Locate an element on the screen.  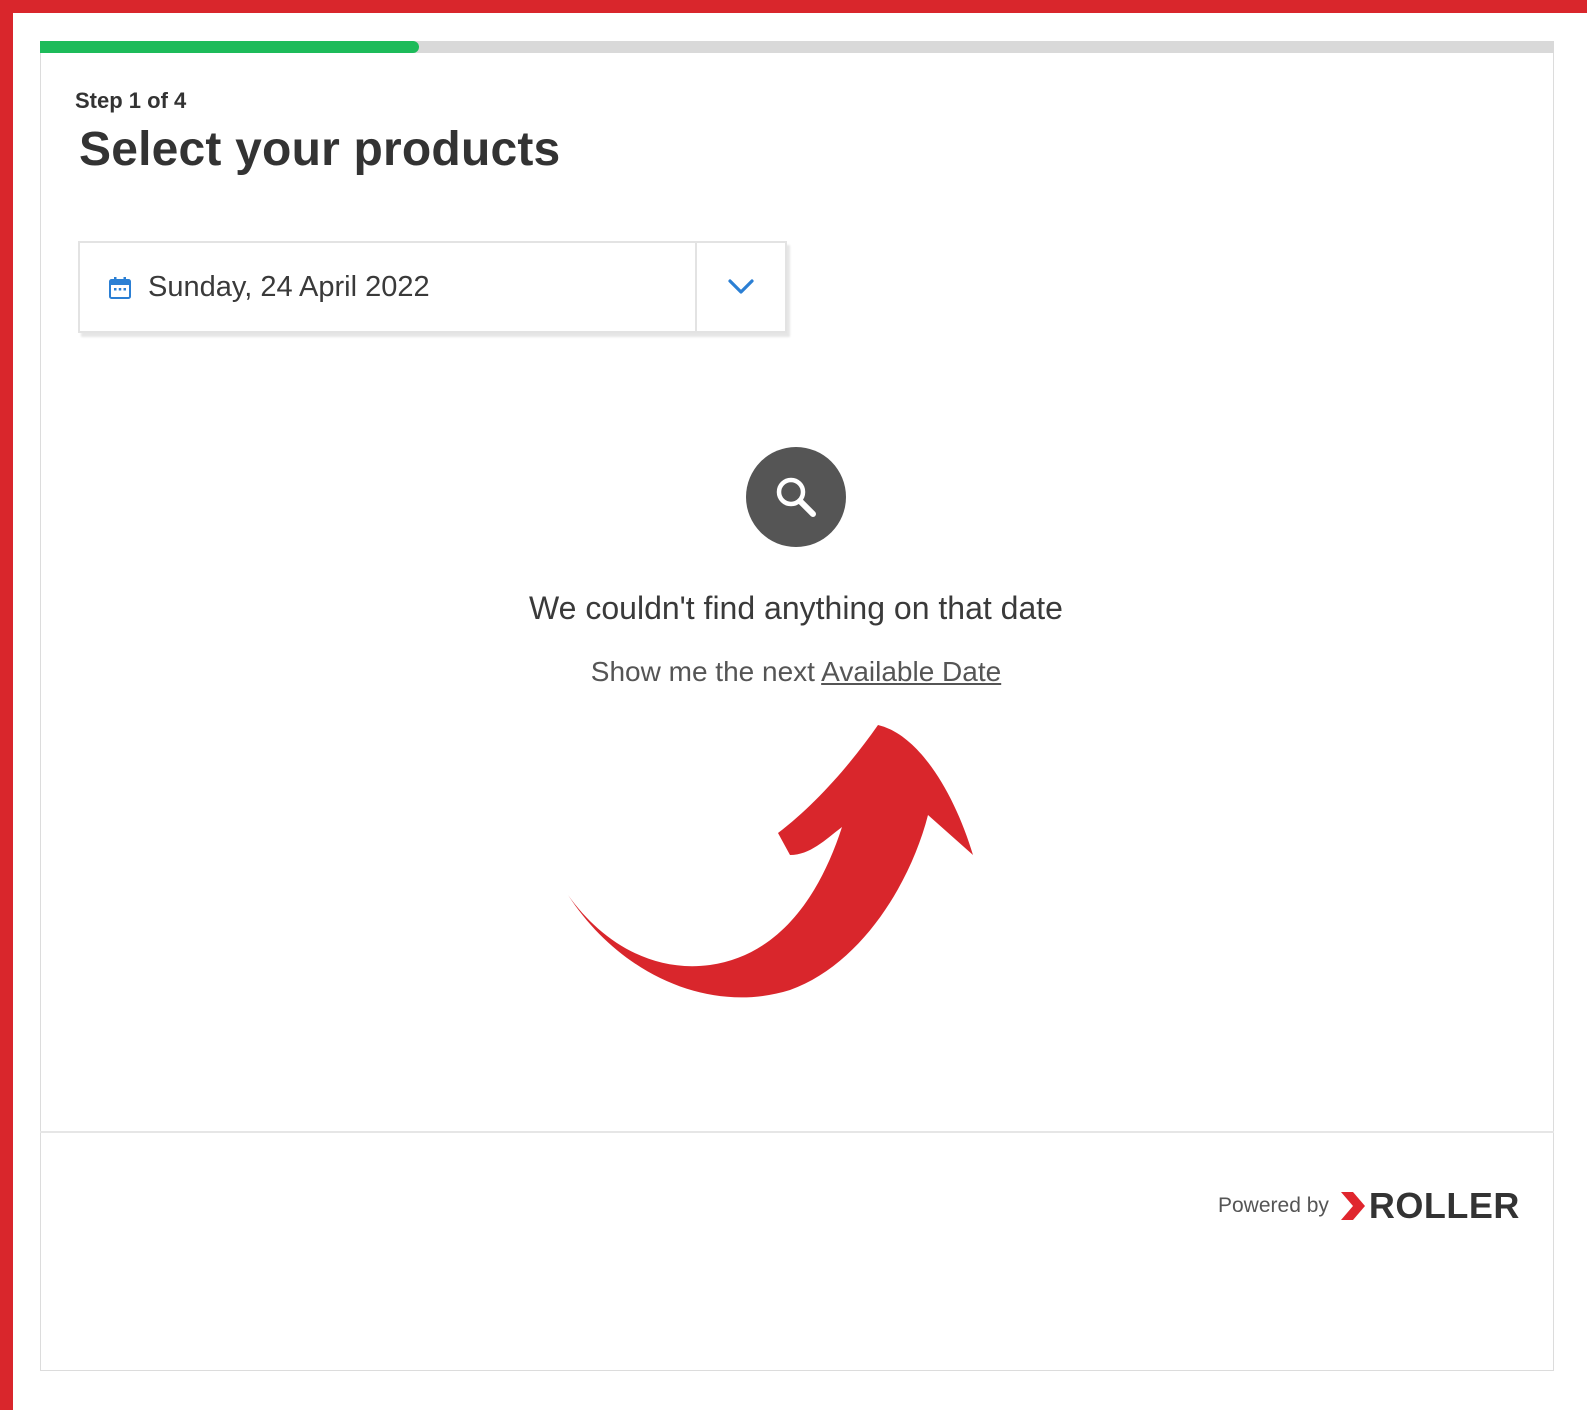
page-title: Select your products is located at coordinates (320, 149).